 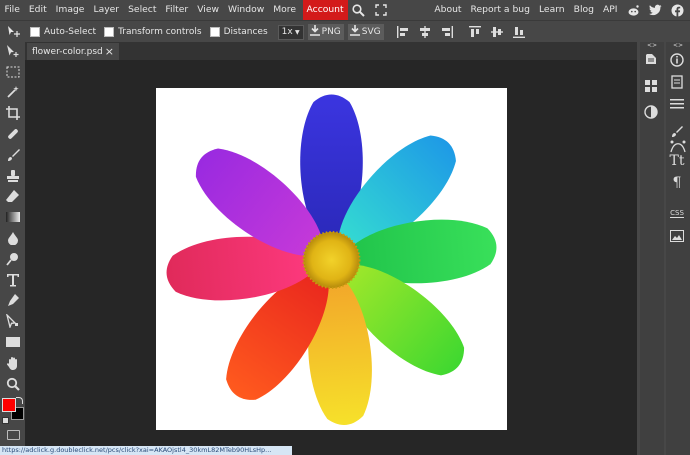 I want to click on align-center-h-icon, so click(x=425, y=32).